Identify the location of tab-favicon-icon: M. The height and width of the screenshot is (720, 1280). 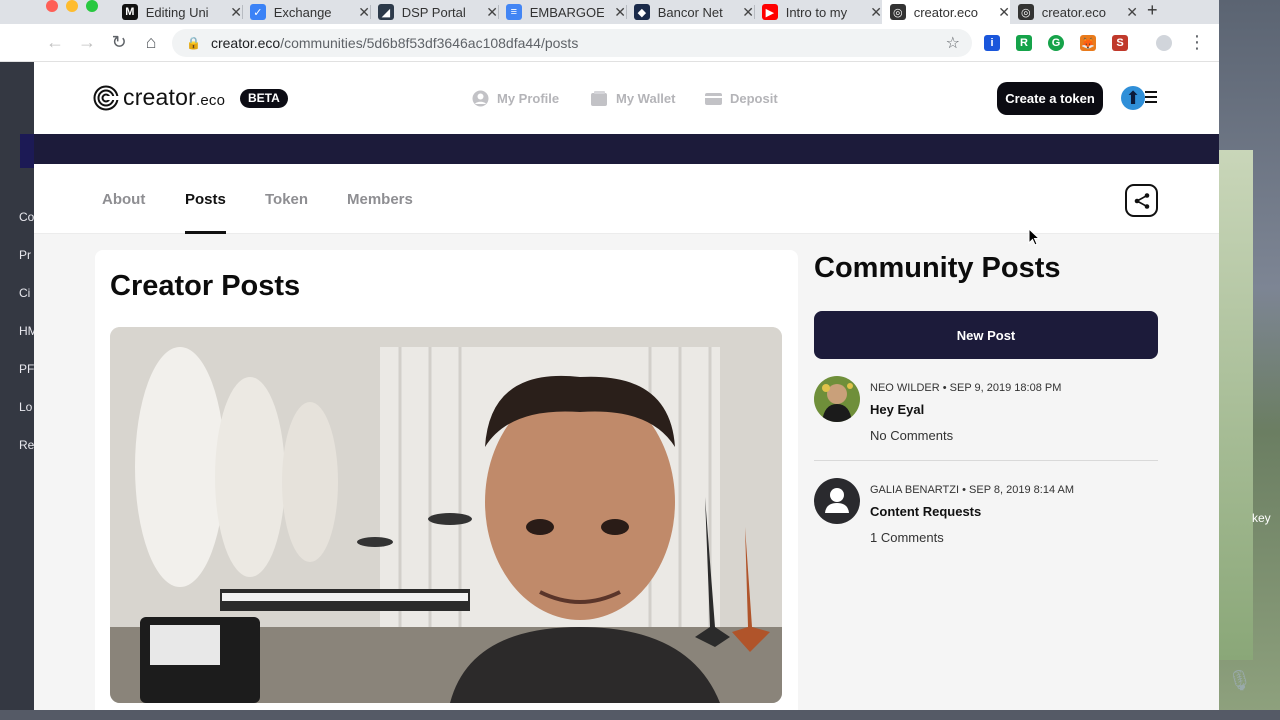
(130, 12).